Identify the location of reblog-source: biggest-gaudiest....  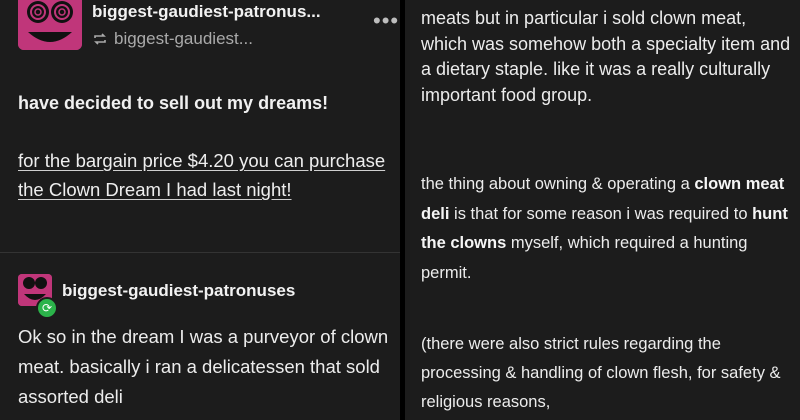
(172, 39).